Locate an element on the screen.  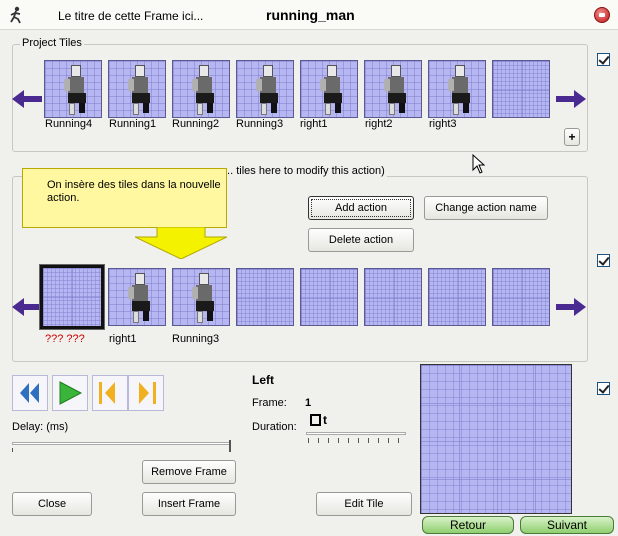
back-button: Retour is located at coordinates (468, 525).